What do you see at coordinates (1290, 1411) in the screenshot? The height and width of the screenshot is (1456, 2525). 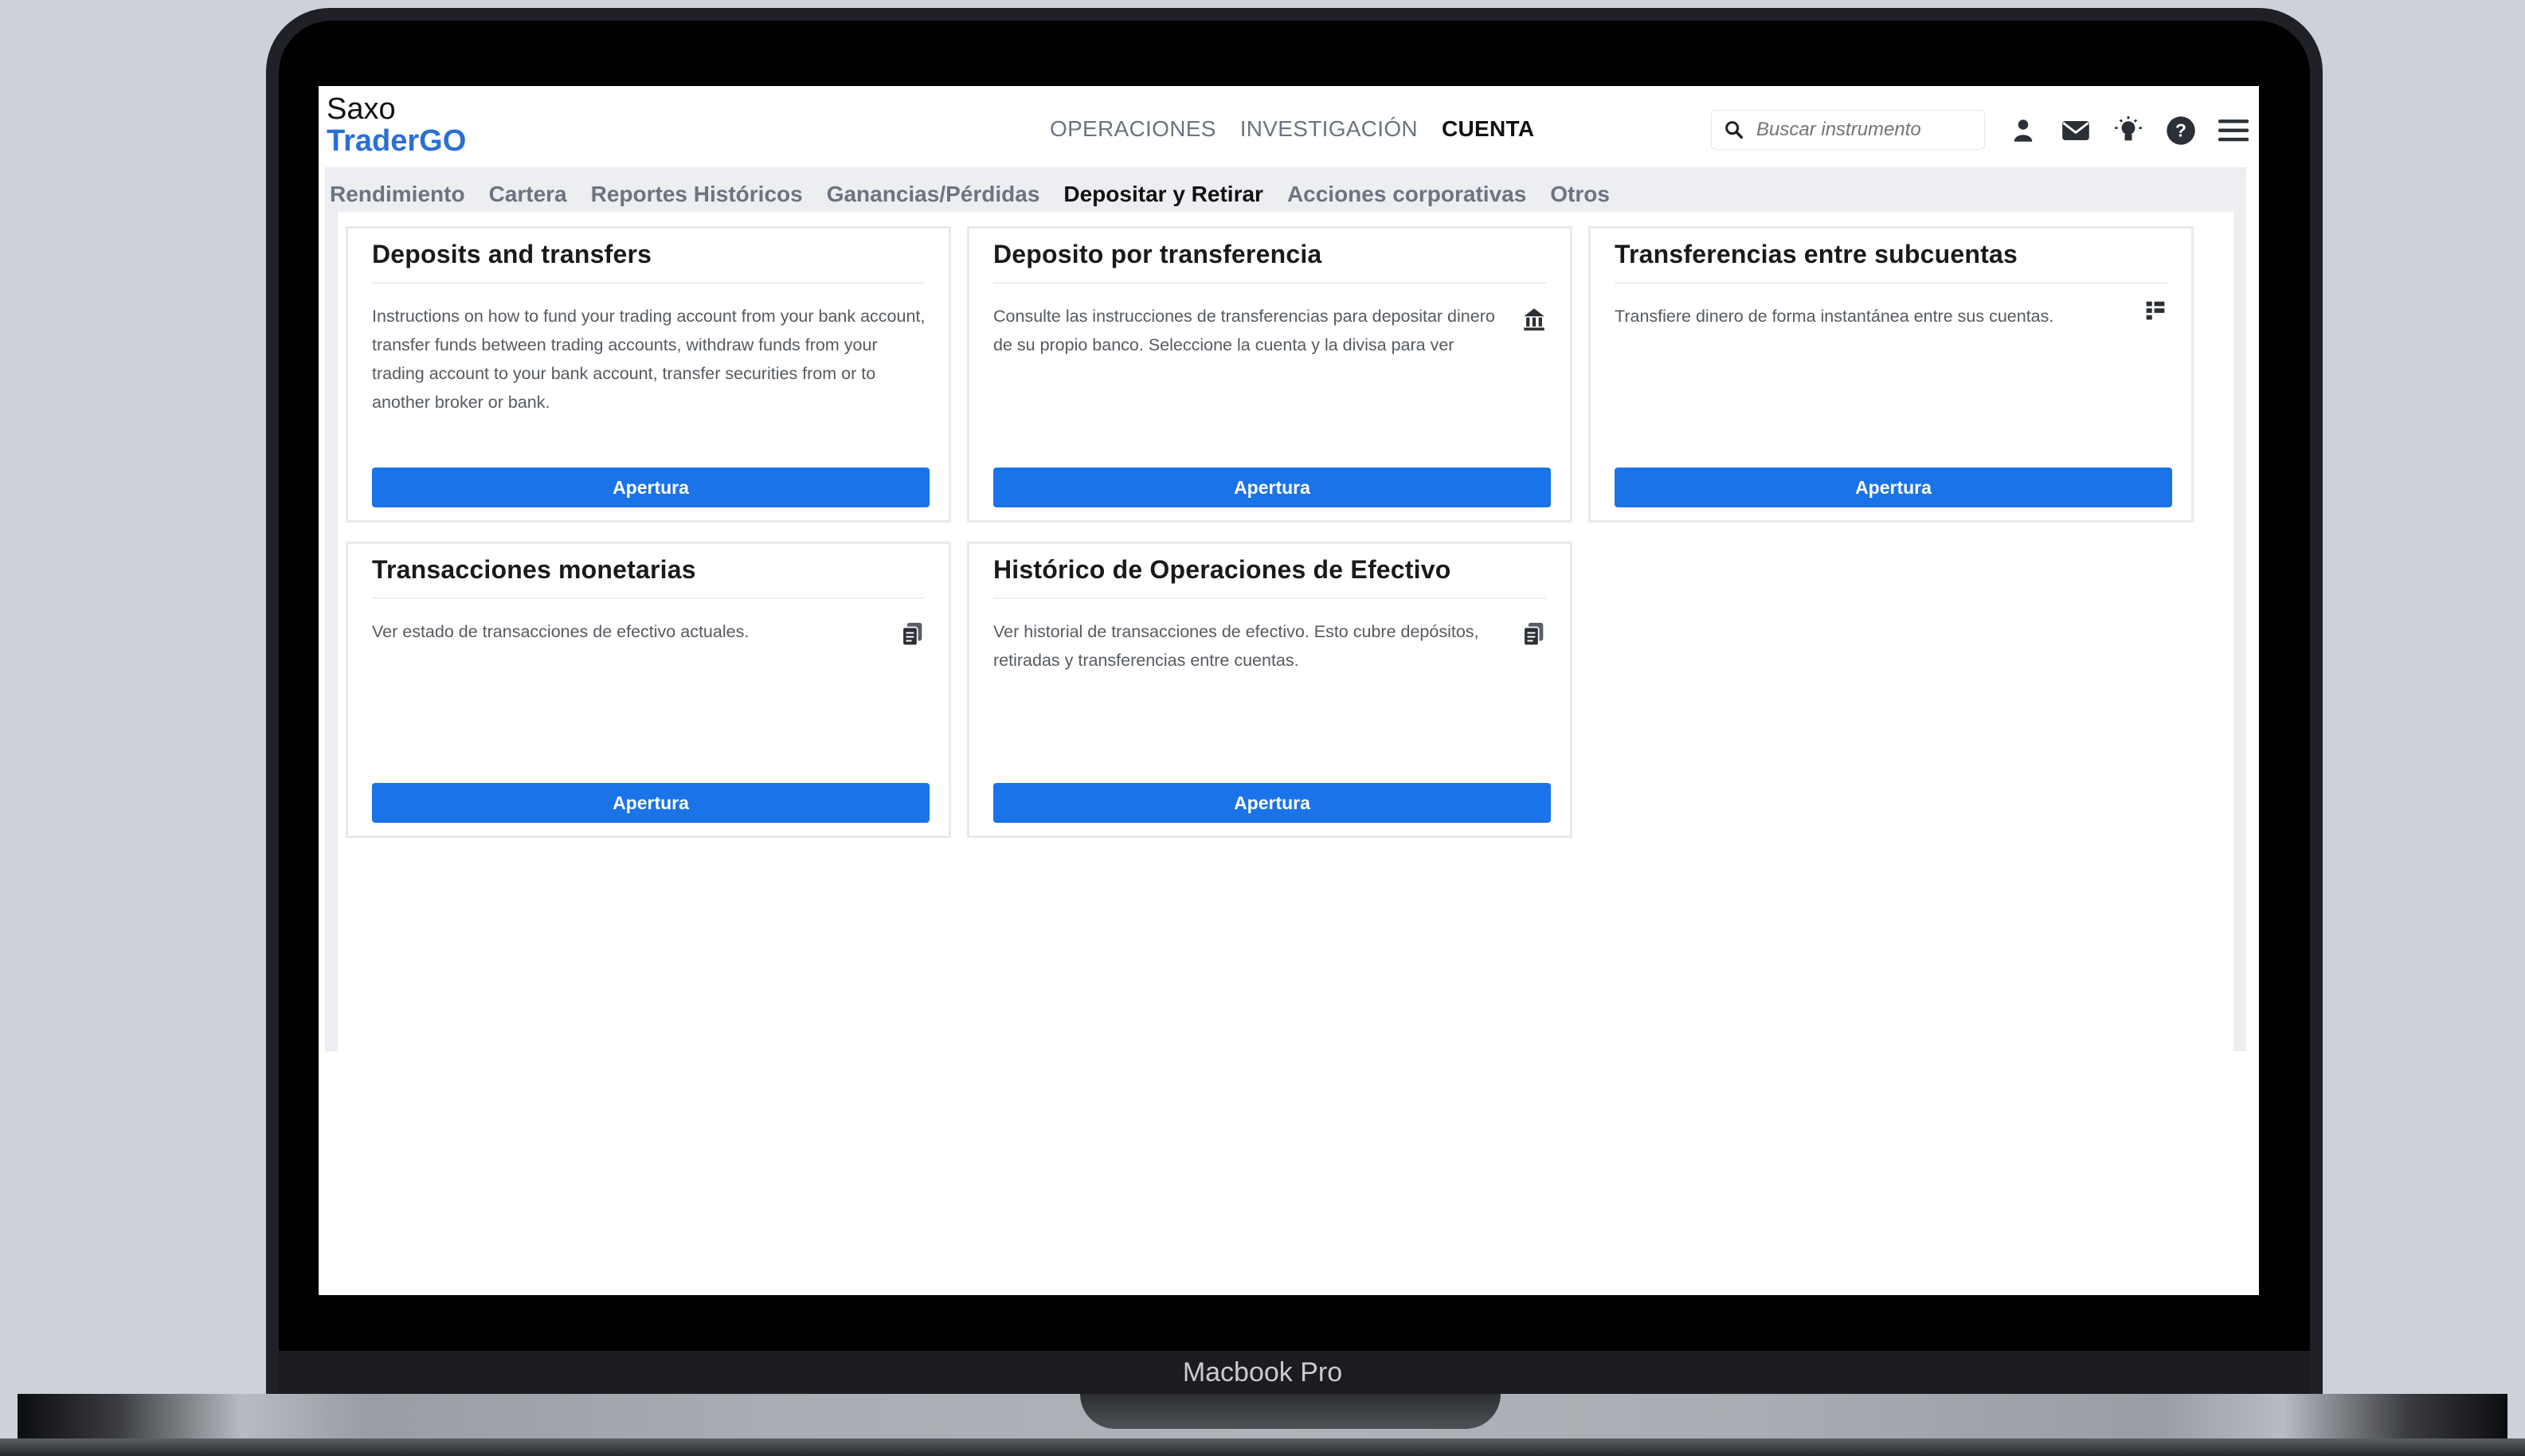 I see `laptop-notch` at bounding box center [1290, 1411].